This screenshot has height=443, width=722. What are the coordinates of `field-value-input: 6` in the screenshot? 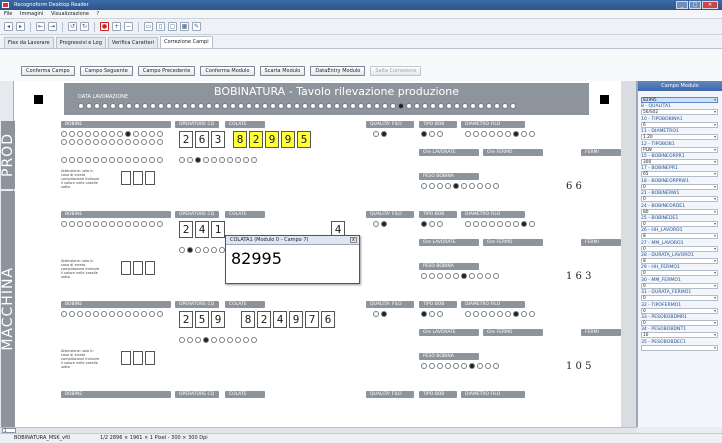 It's located at (679, 124).